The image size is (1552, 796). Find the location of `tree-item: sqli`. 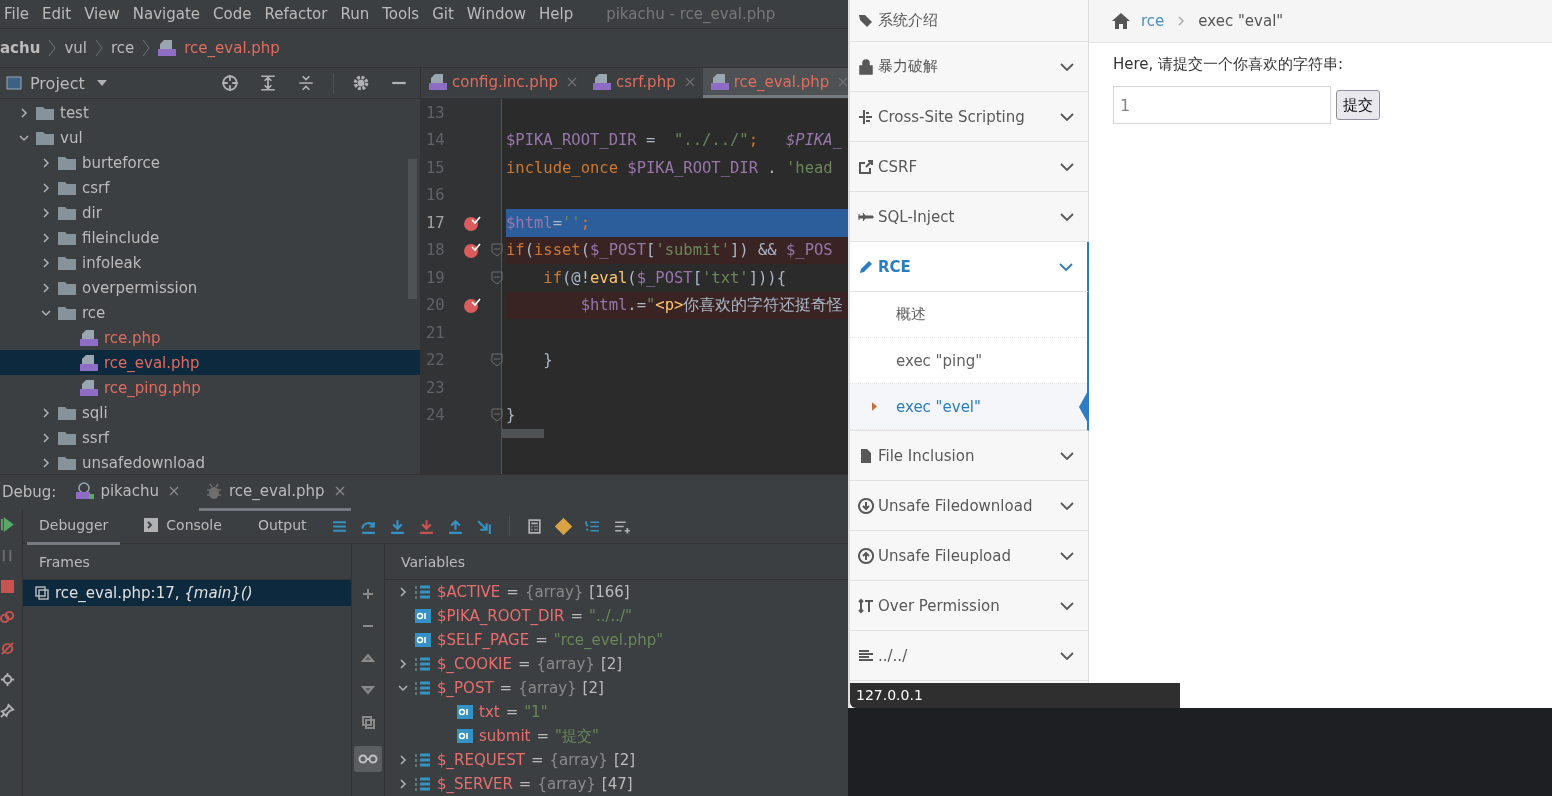

tree-item: sqli is located at coordinates (210, 412).